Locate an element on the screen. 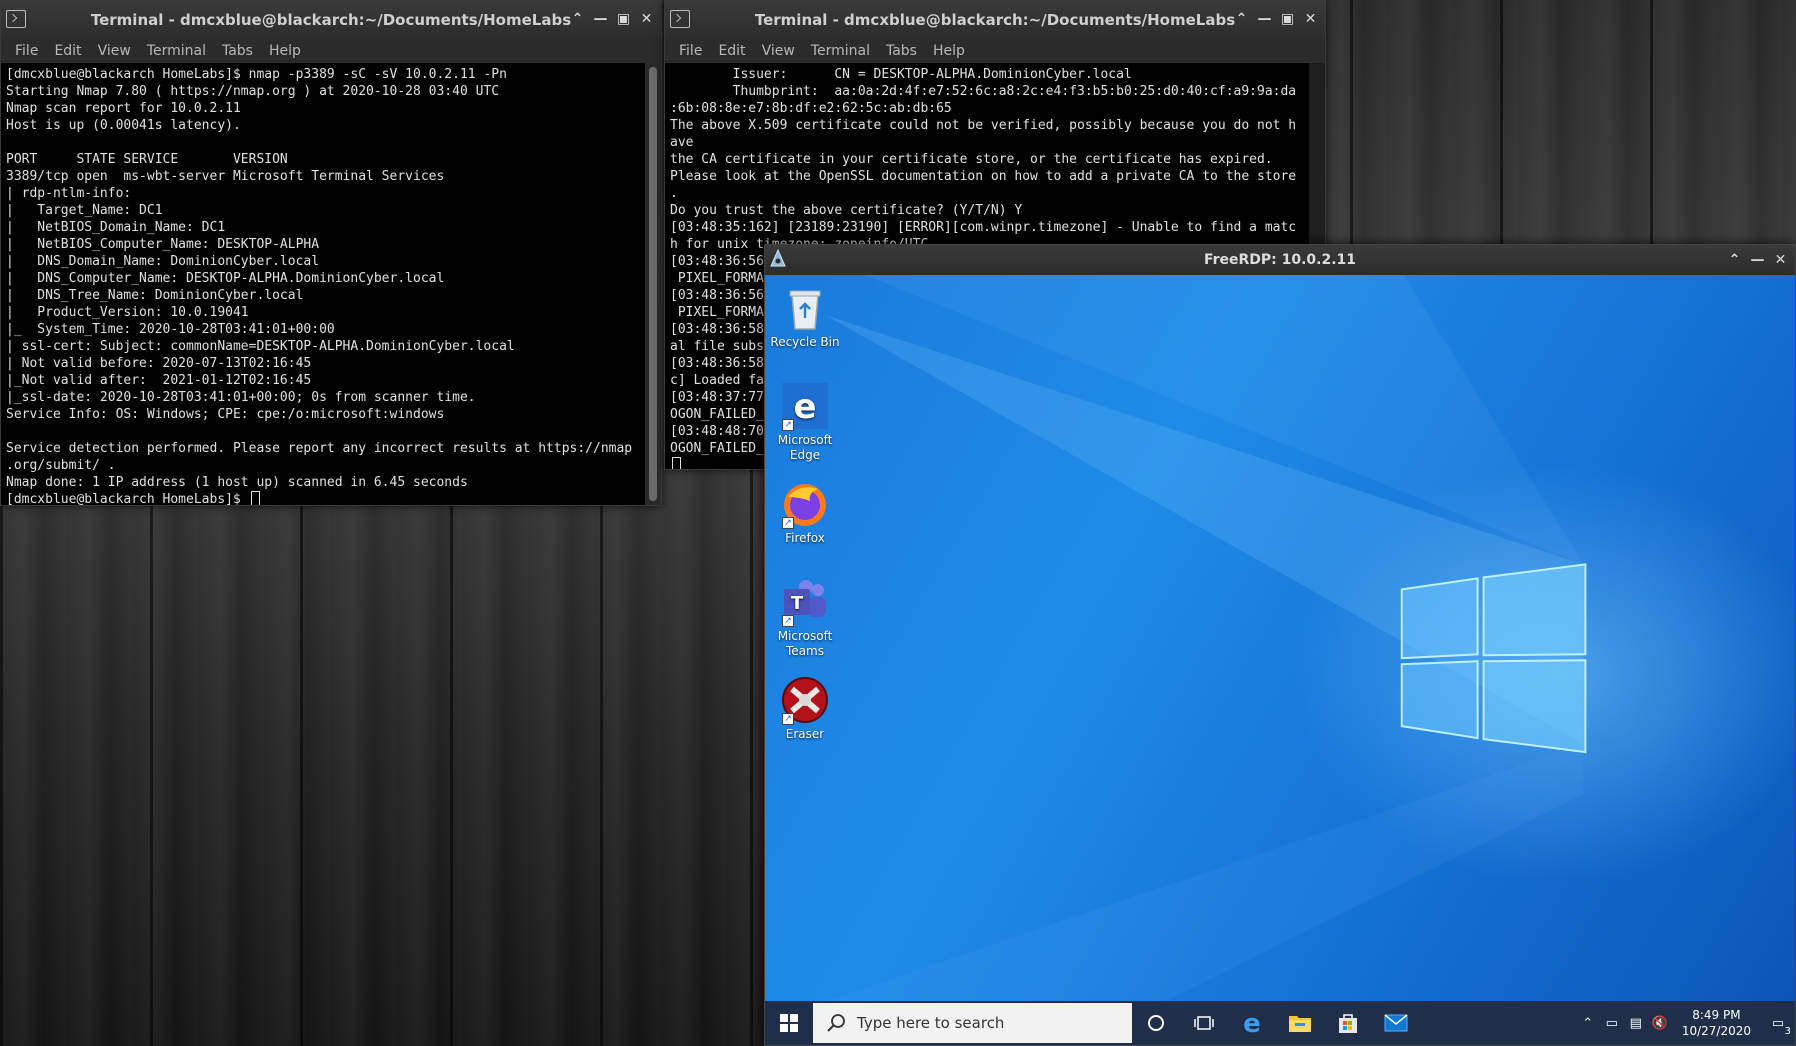 The height and width of the screenshot is (1046, 1796). taskbar-explorer-button is located at coordinates (1300, 1023).